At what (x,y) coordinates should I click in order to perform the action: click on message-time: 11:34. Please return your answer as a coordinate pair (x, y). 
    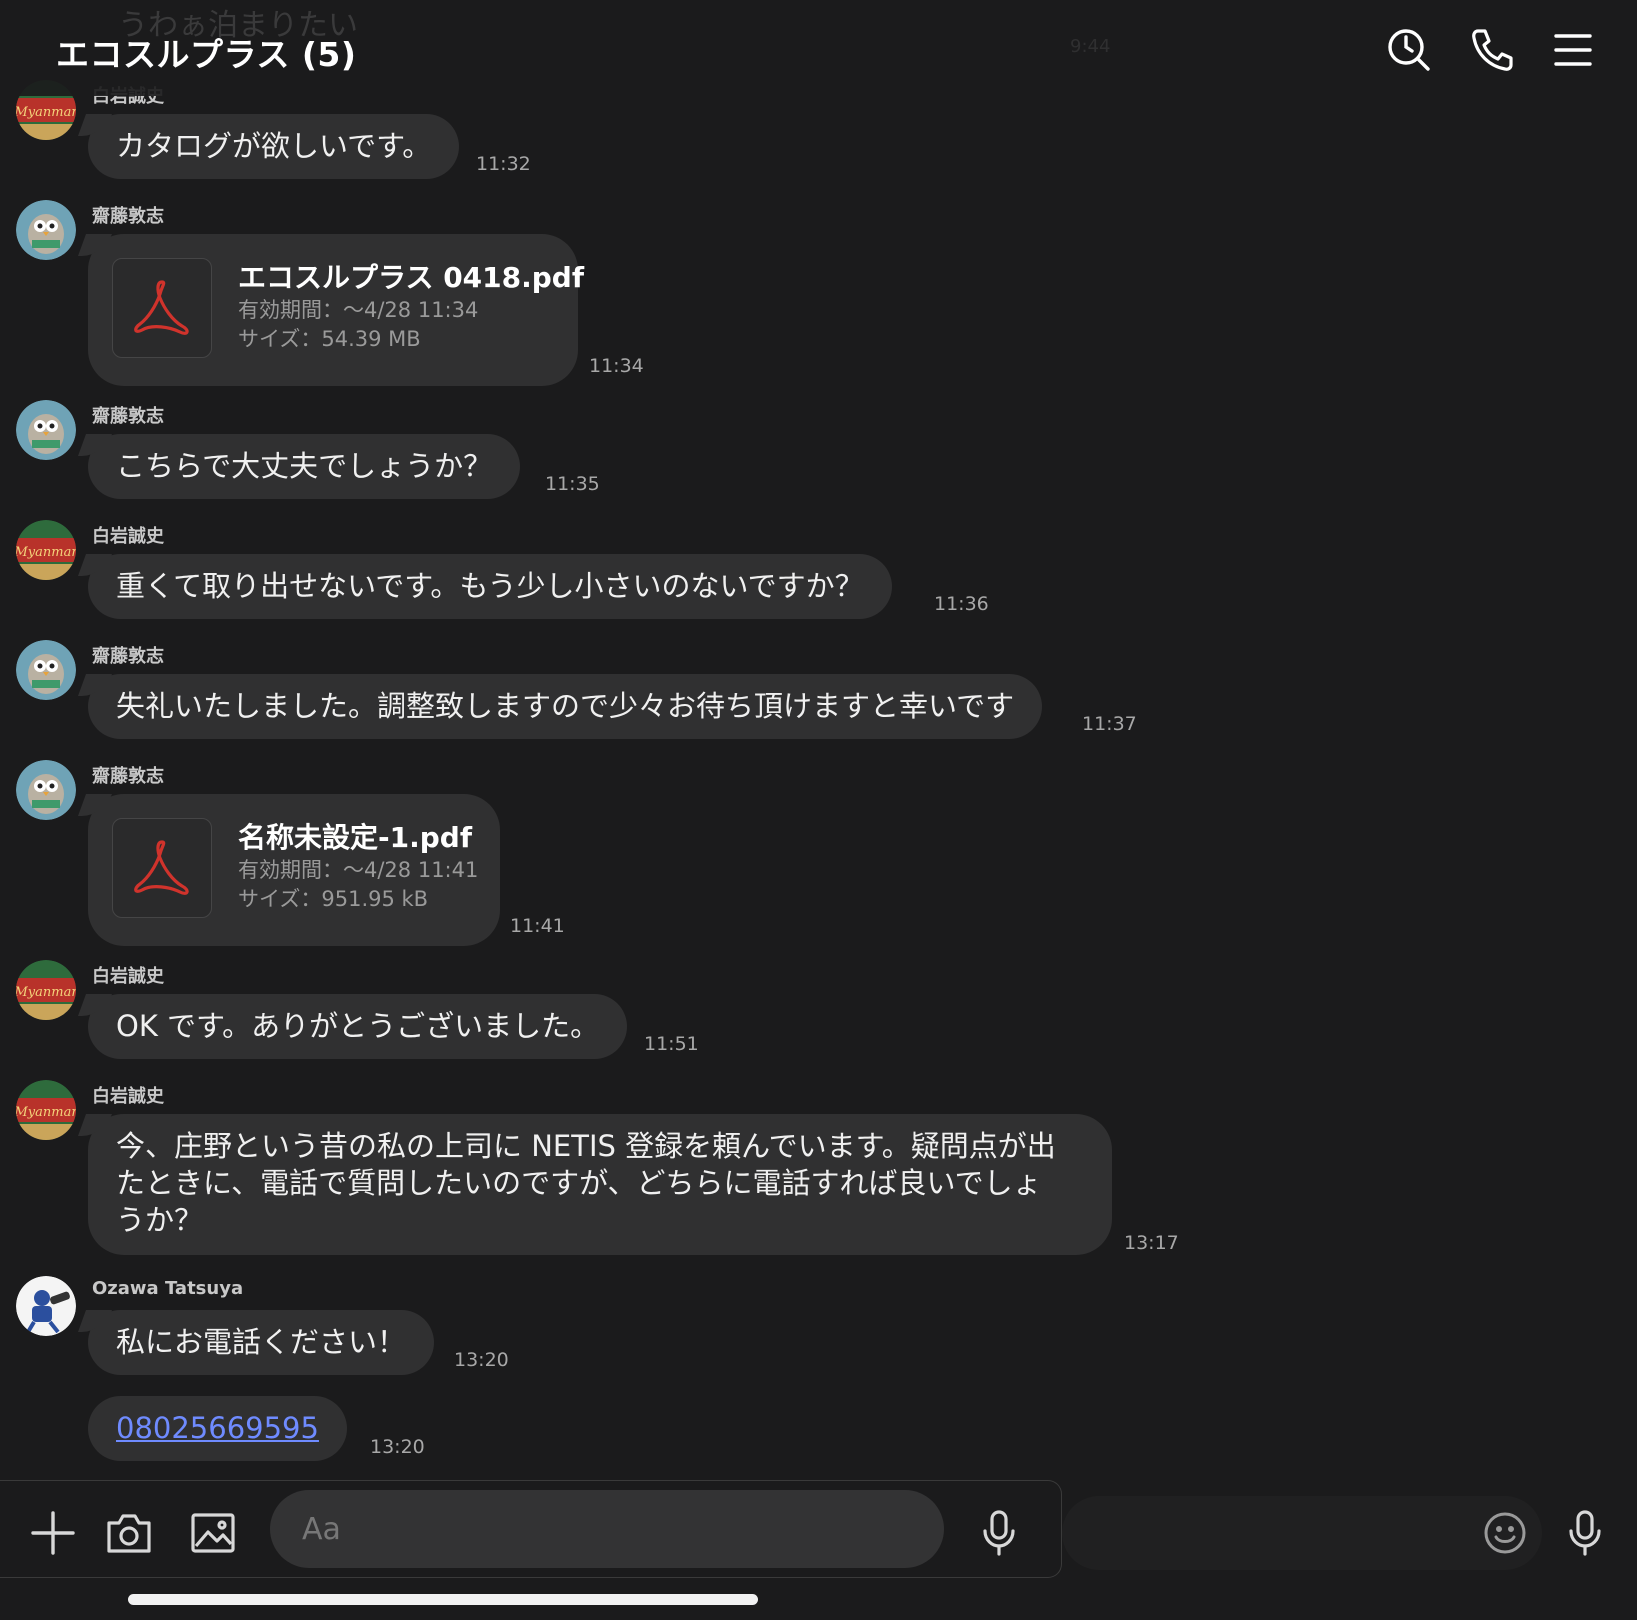
    Looking at the image, I should click on (616, 366).